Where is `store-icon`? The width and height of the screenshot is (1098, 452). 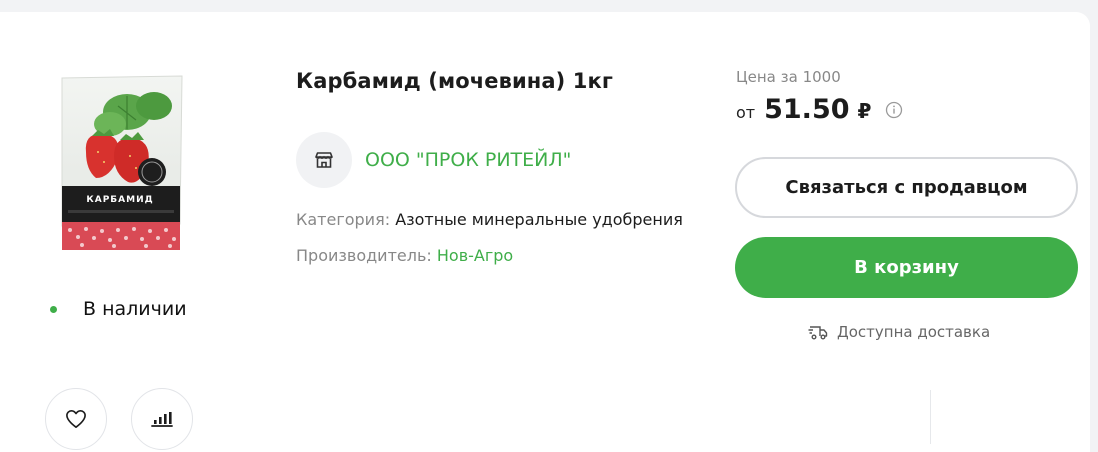 store-icon is located at coordinates (324, 160).